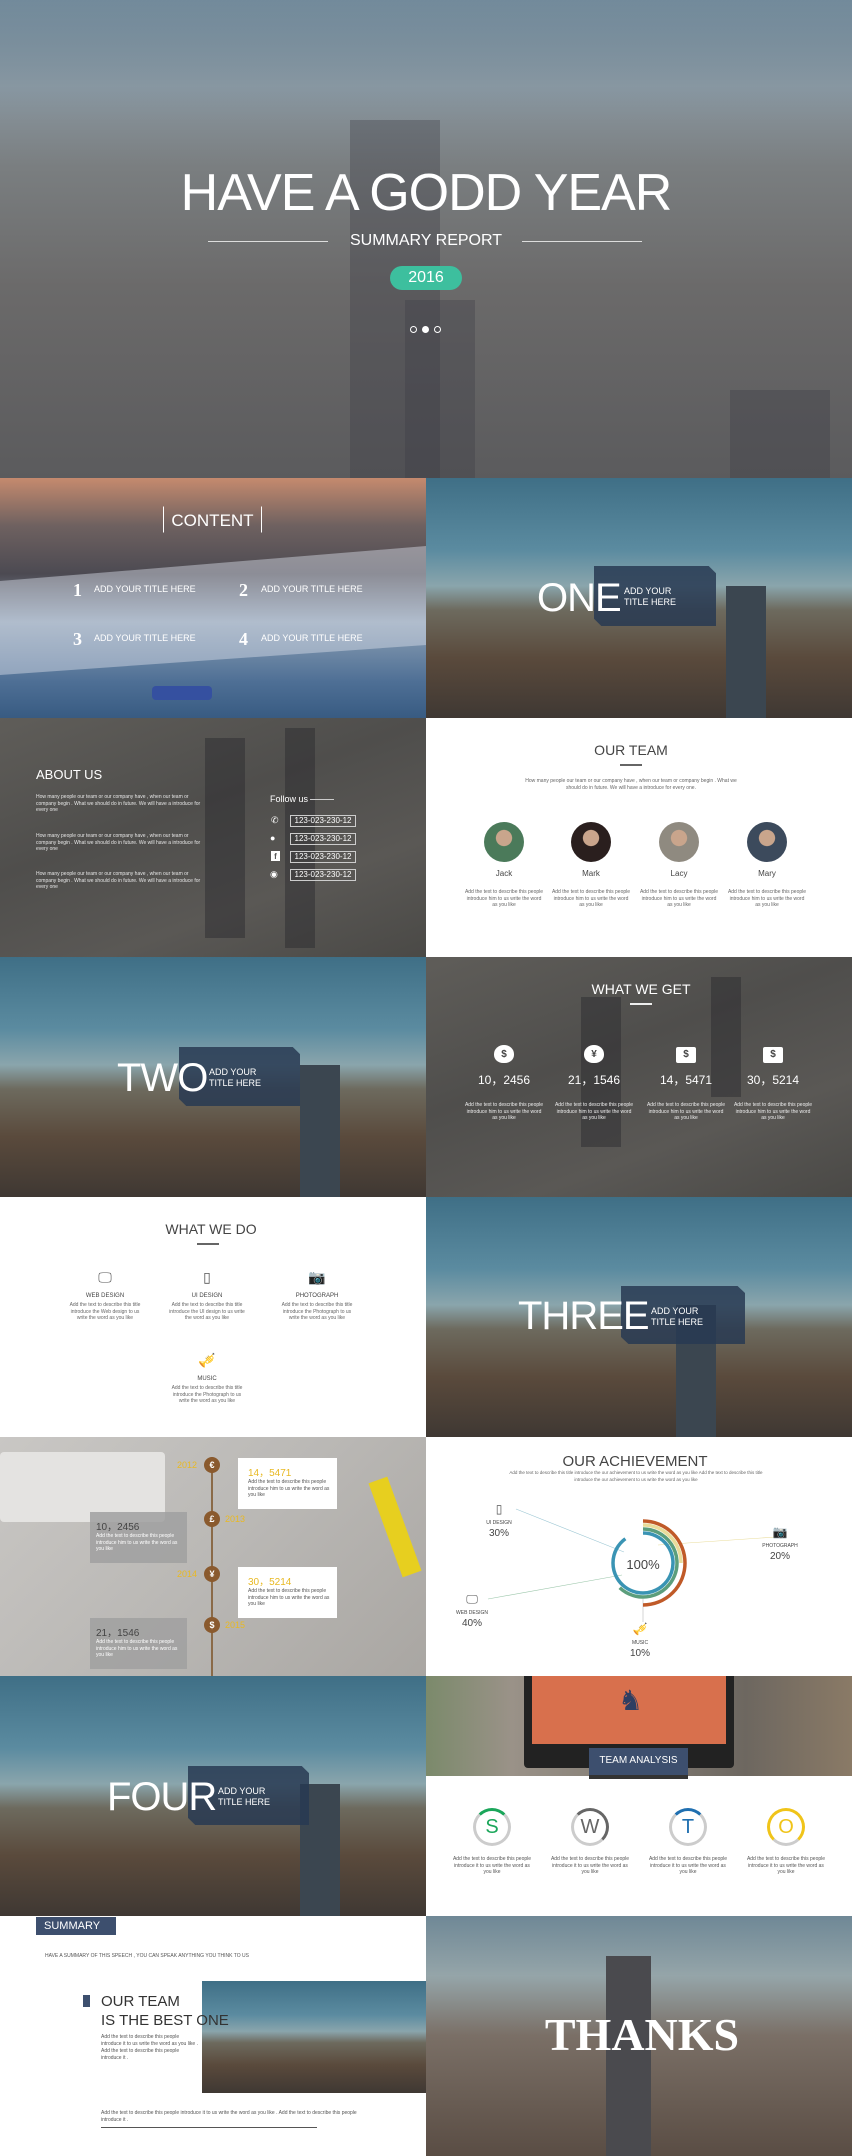 This screenshot has height=2156, width=852. Describe the element at coordinates (594, 1080) in the screenshot. I see `get-value: 21，1546` at that location.